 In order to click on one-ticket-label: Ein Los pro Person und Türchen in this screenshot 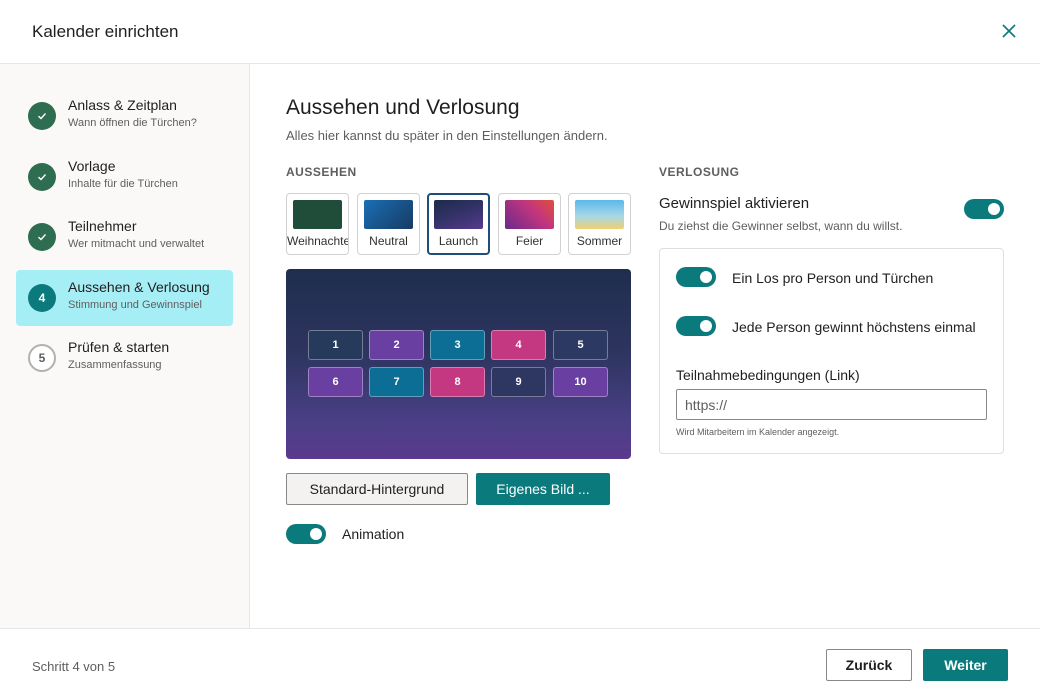, I will do `click(833, 278)`.